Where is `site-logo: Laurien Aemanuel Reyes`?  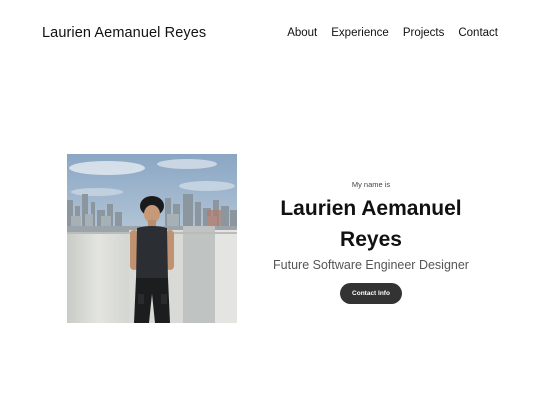 site-logo: Laurien Aemanuel Reyes is located at coordinates (124, 33).